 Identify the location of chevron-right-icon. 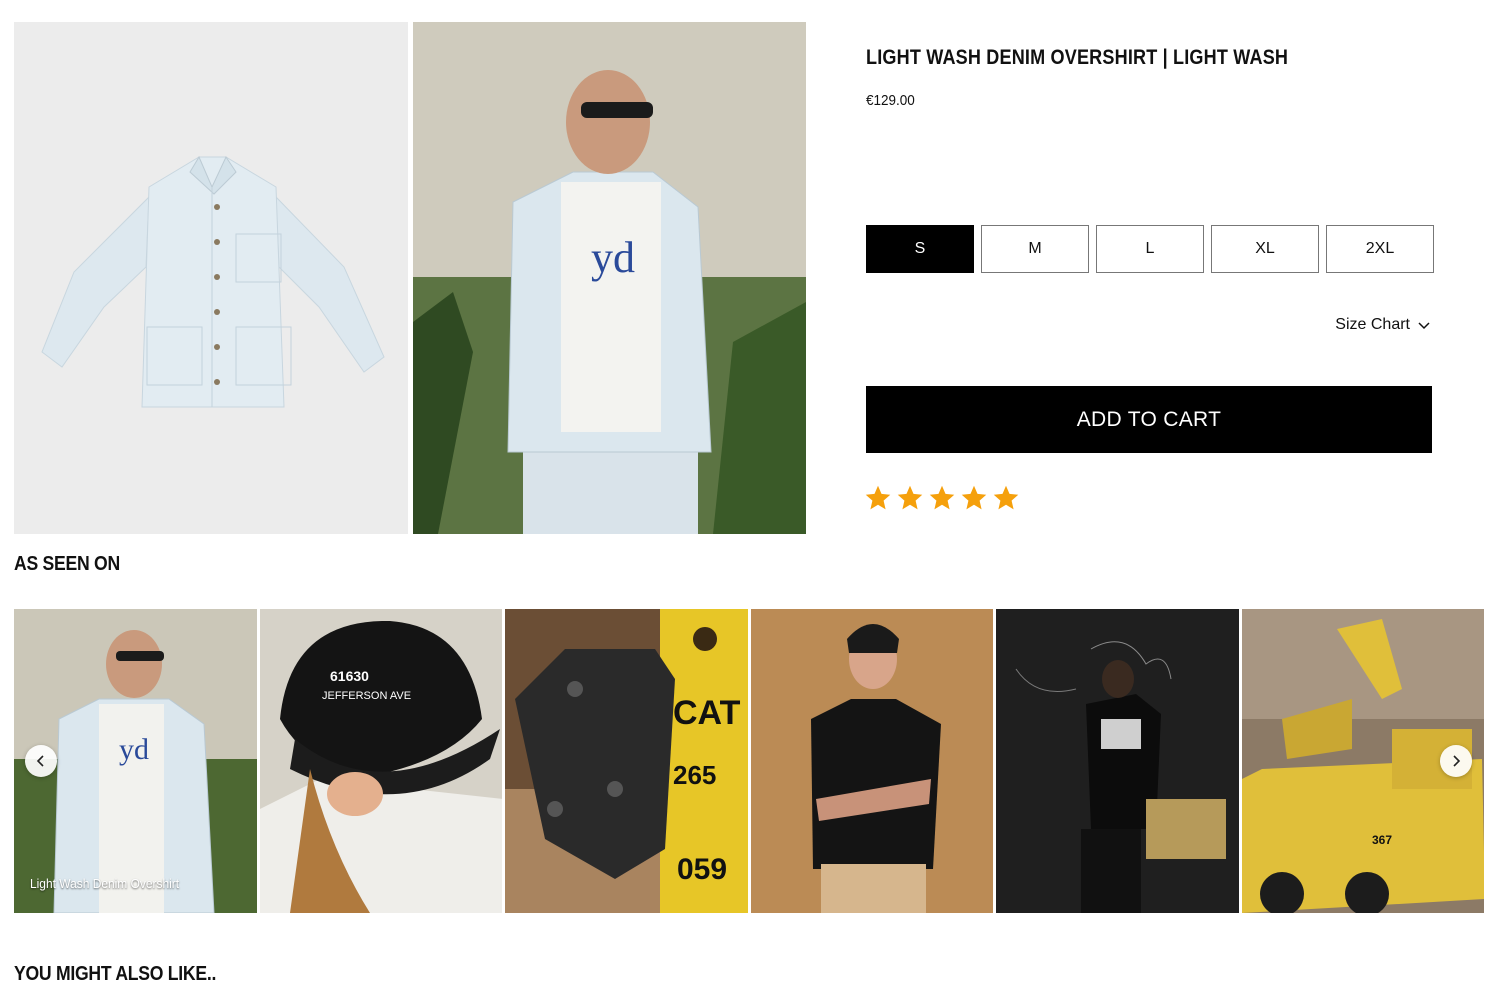
(1457, 761).